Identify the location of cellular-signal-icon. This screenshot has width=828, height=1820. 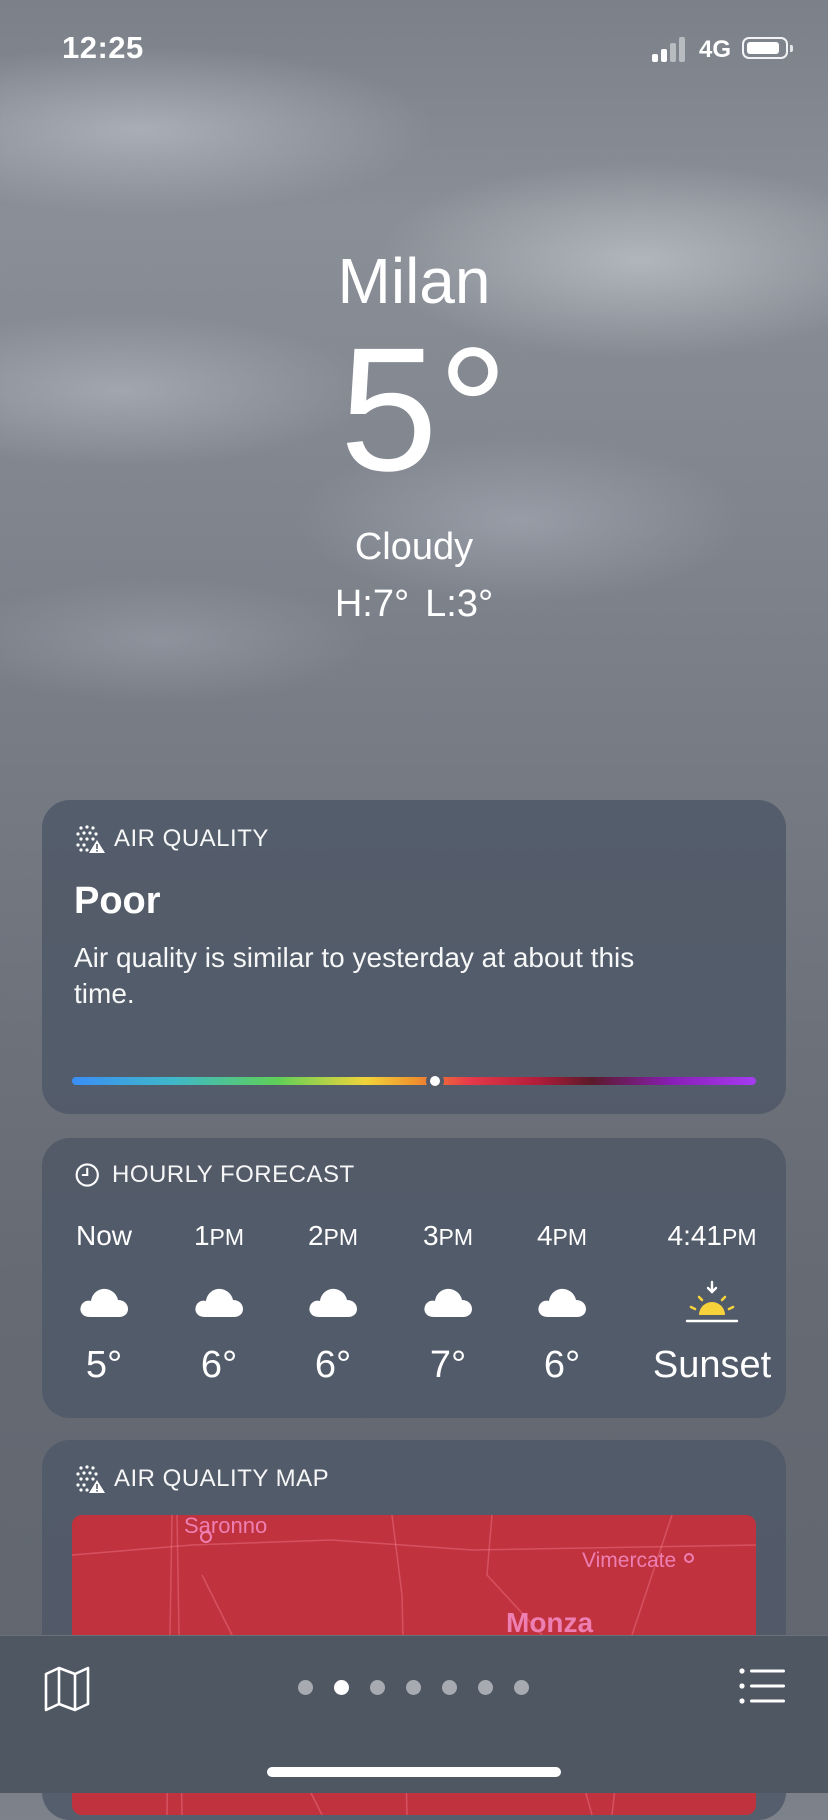
(670, 49).